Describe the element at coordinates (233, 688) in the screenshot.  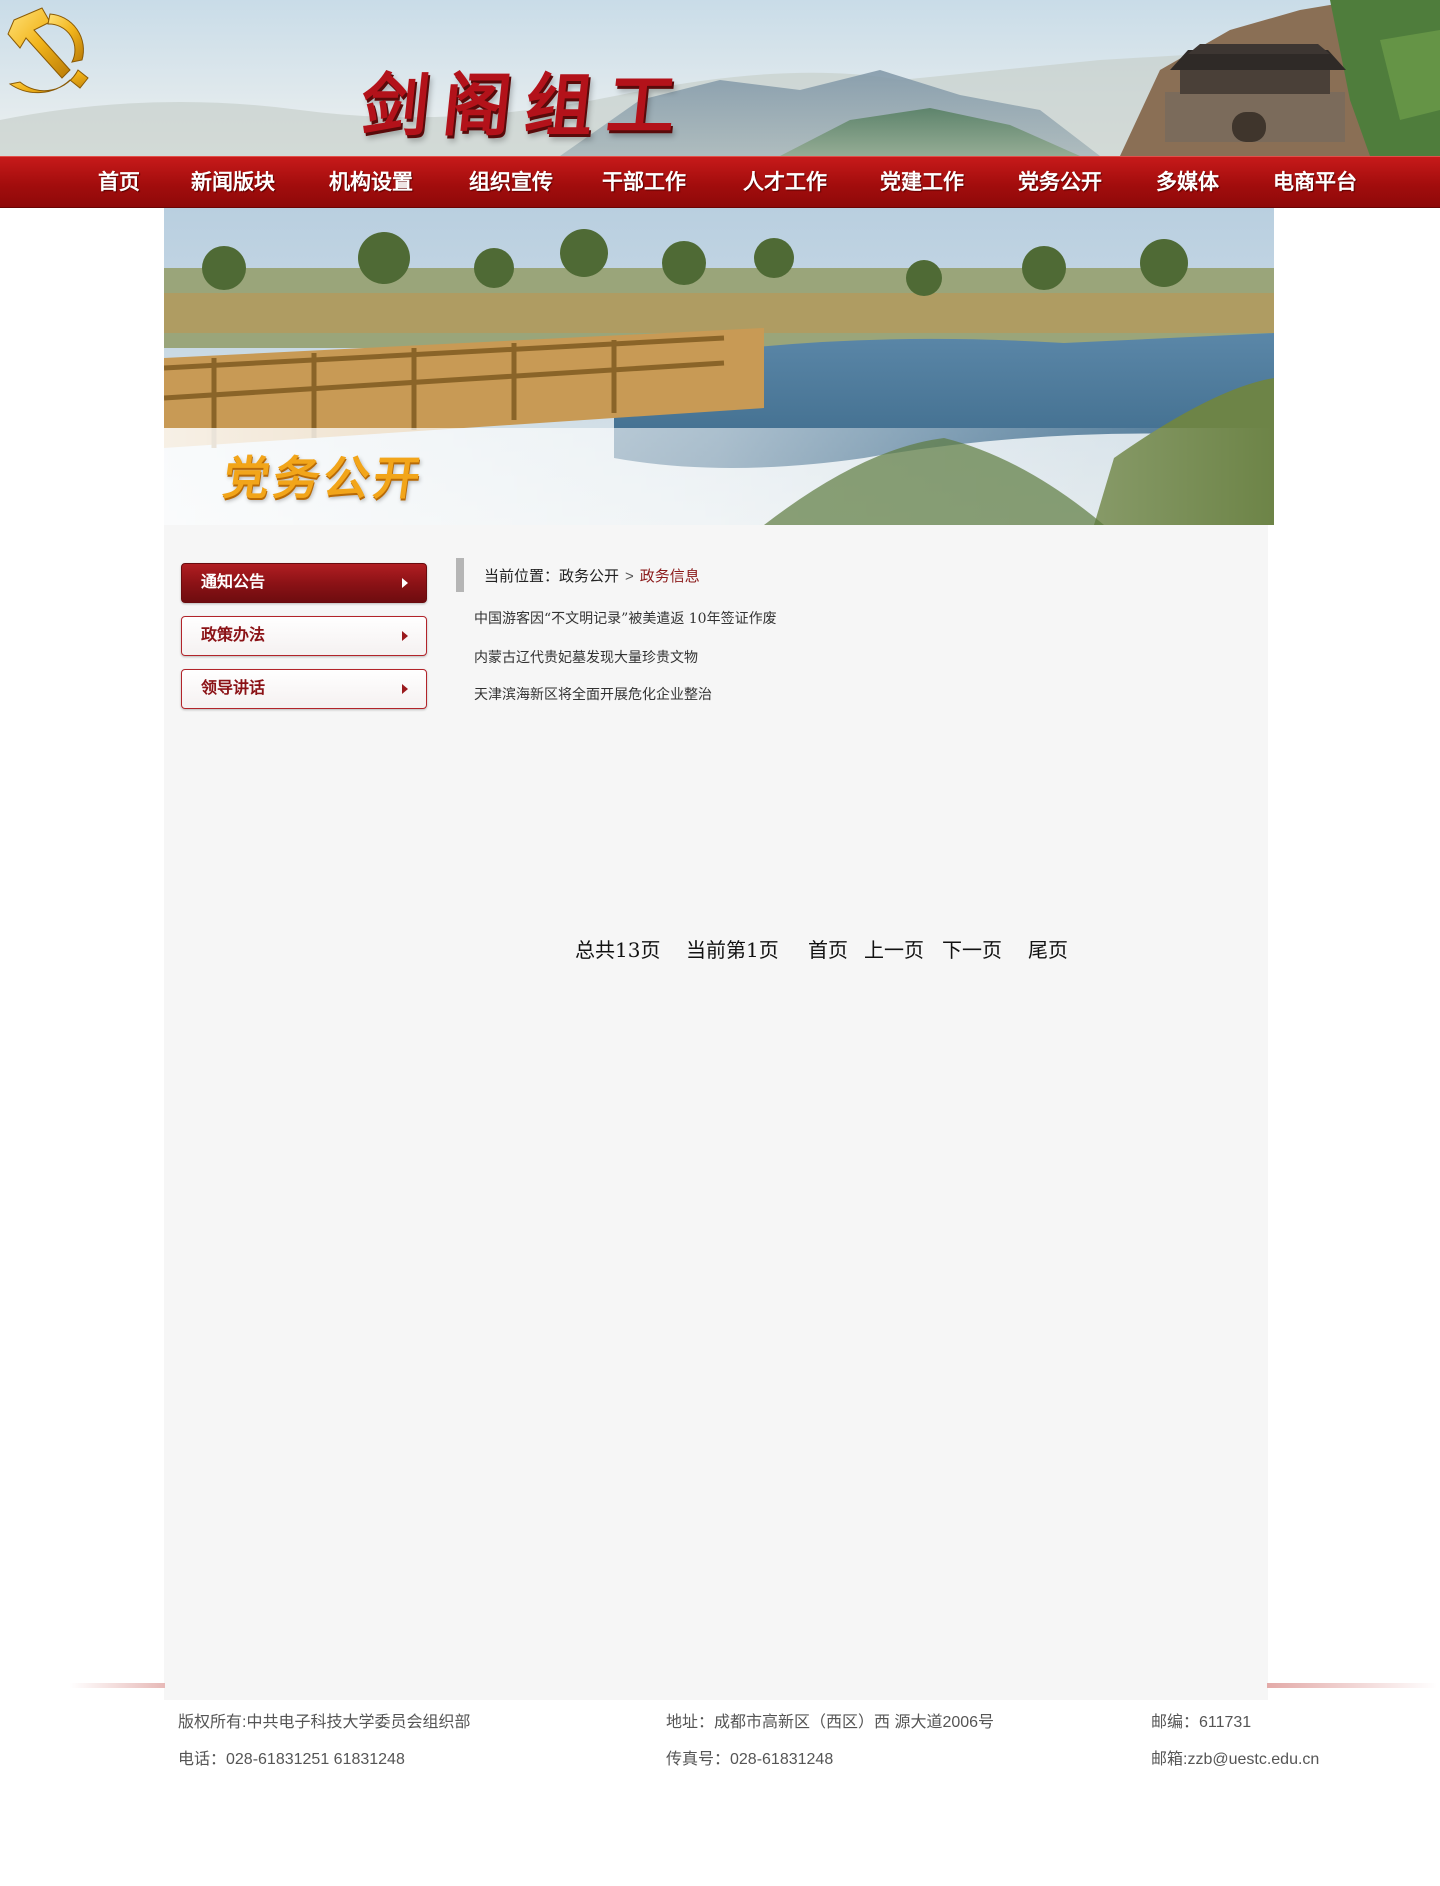
I see `sidebar-item-label: 领导讲话` at that location.